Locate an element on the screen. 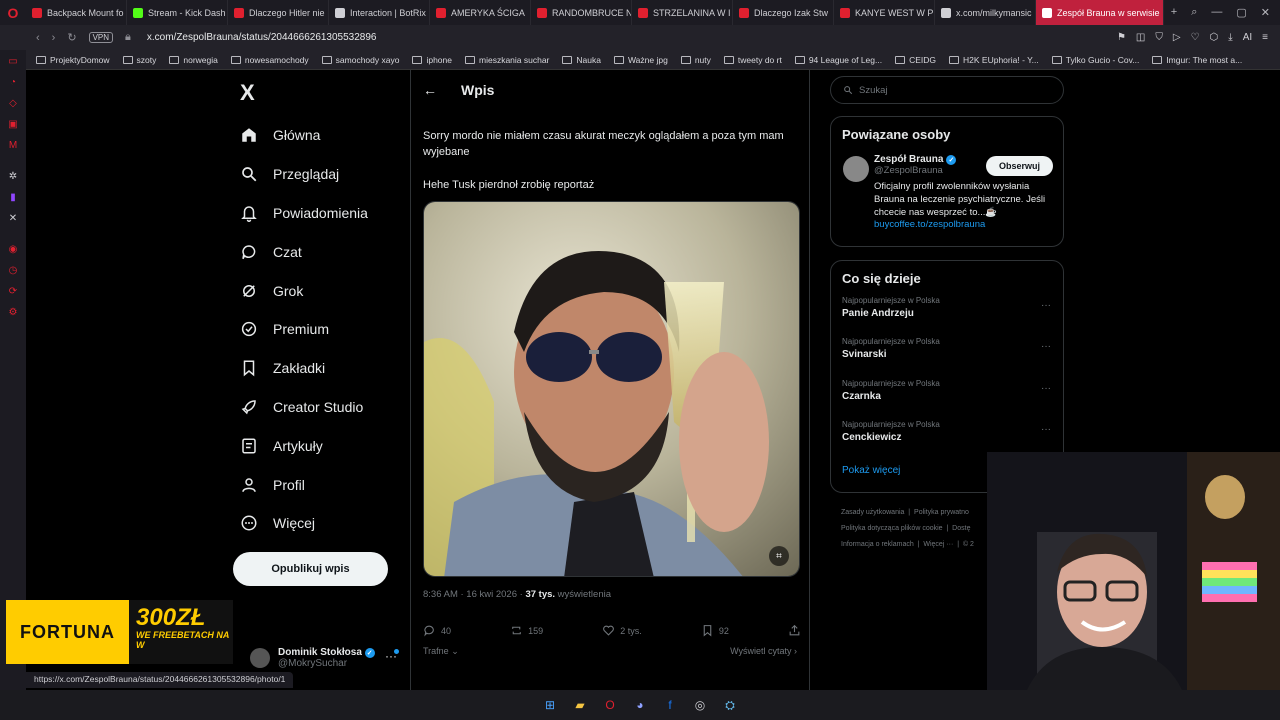  alt-text-icon: ⌗ is located at coordinates (779, 556).